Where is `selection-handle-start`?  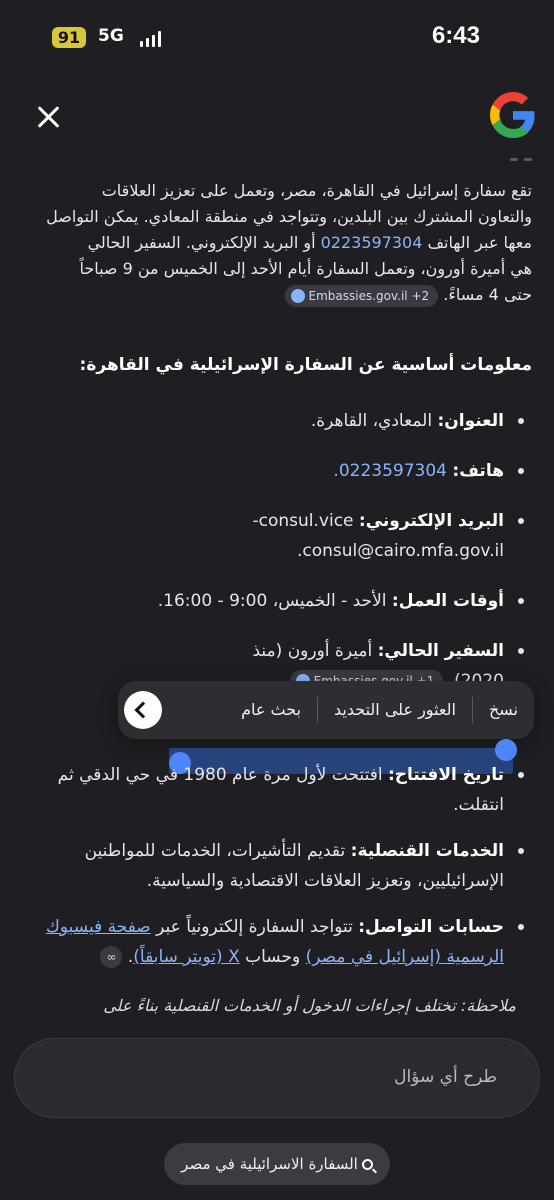
selection-handle-start is located at coordinates (506, 750).